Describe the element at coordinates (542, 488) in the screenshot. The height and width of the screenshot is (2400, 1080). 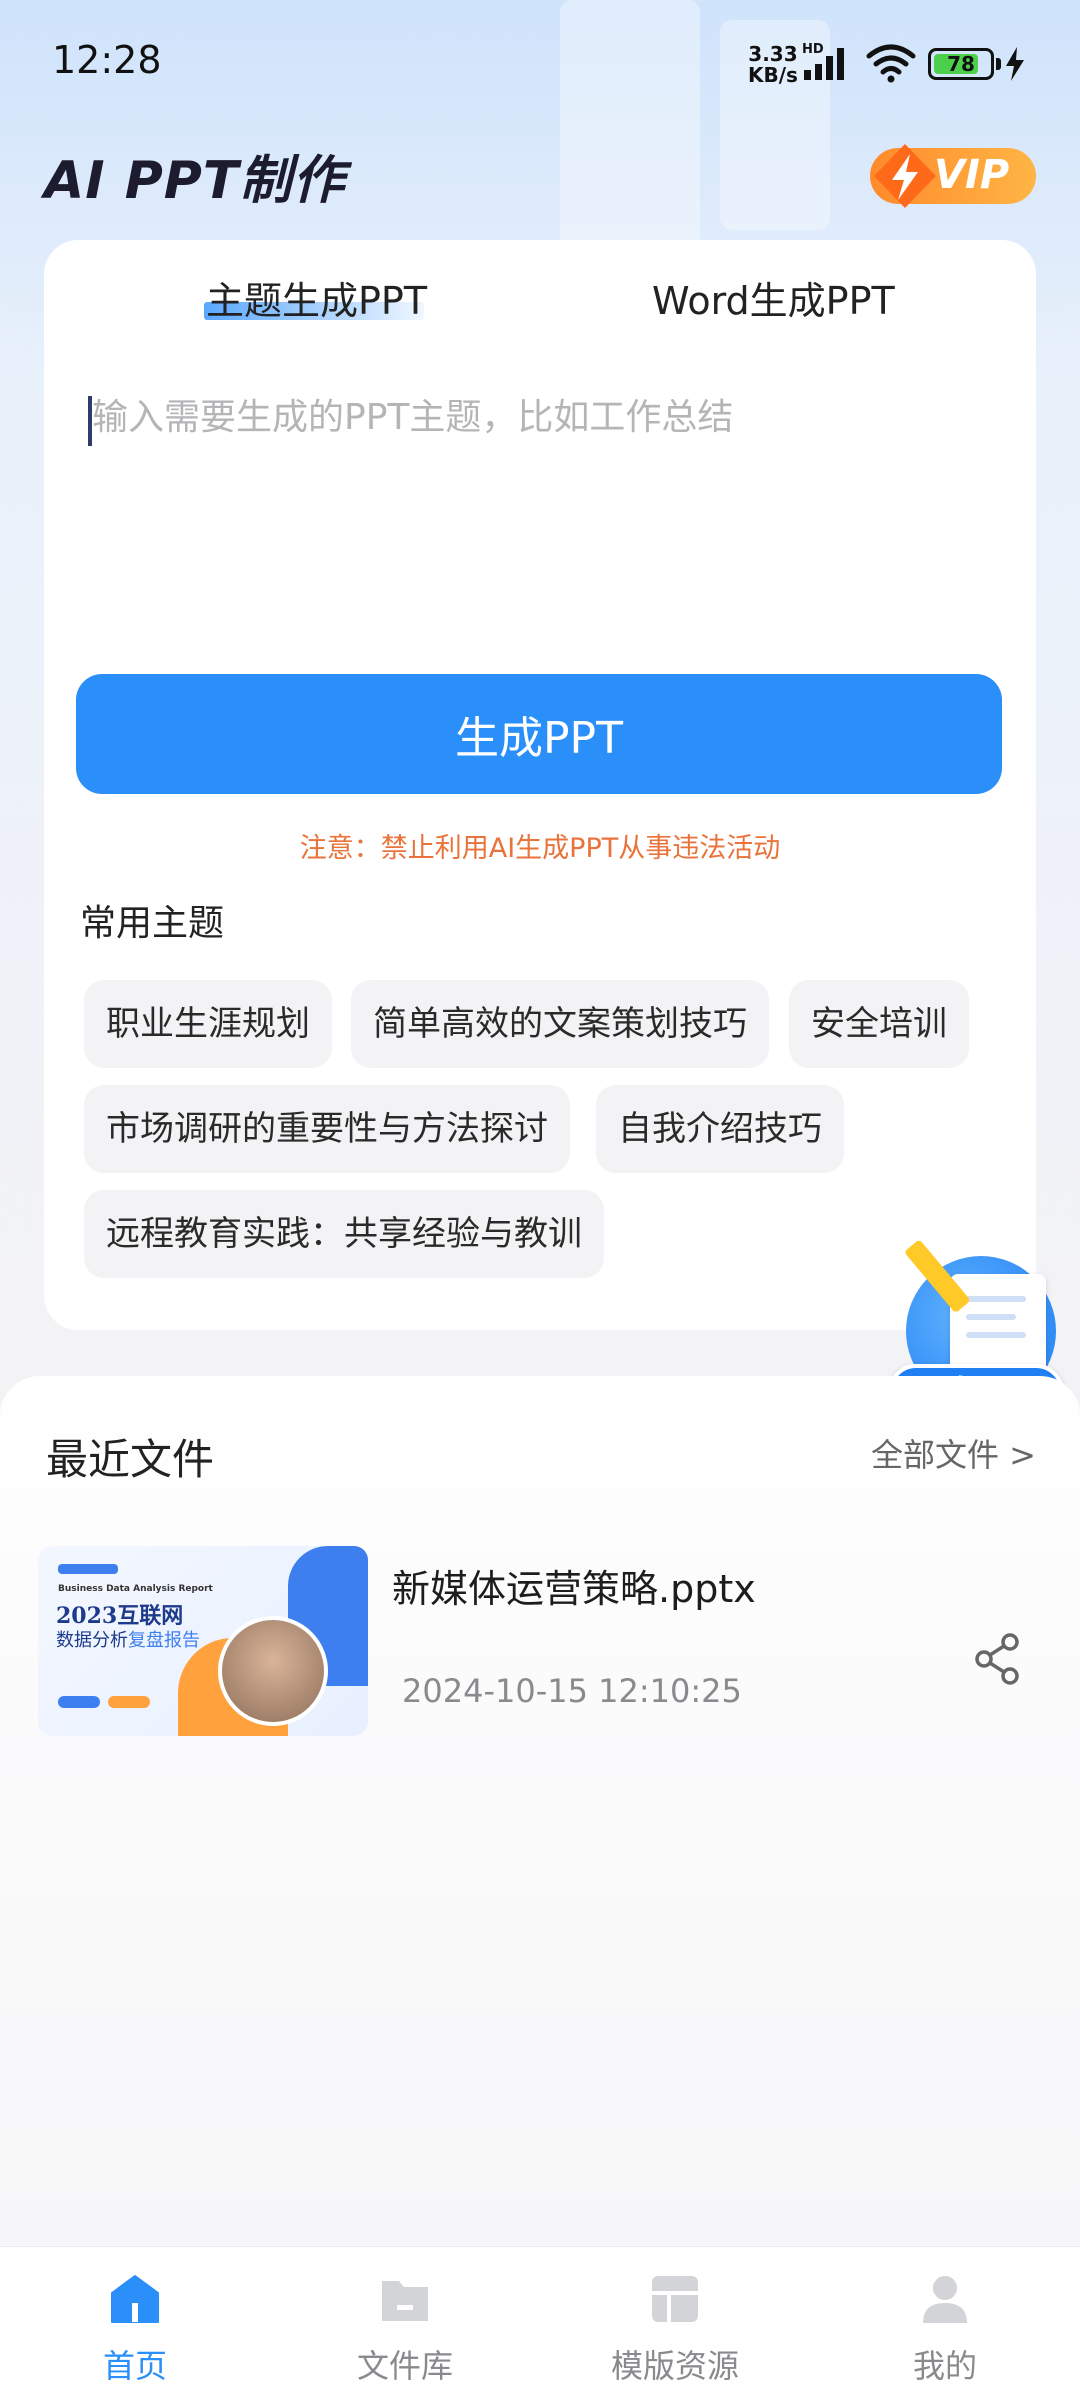
I see `topic-input` at that location.